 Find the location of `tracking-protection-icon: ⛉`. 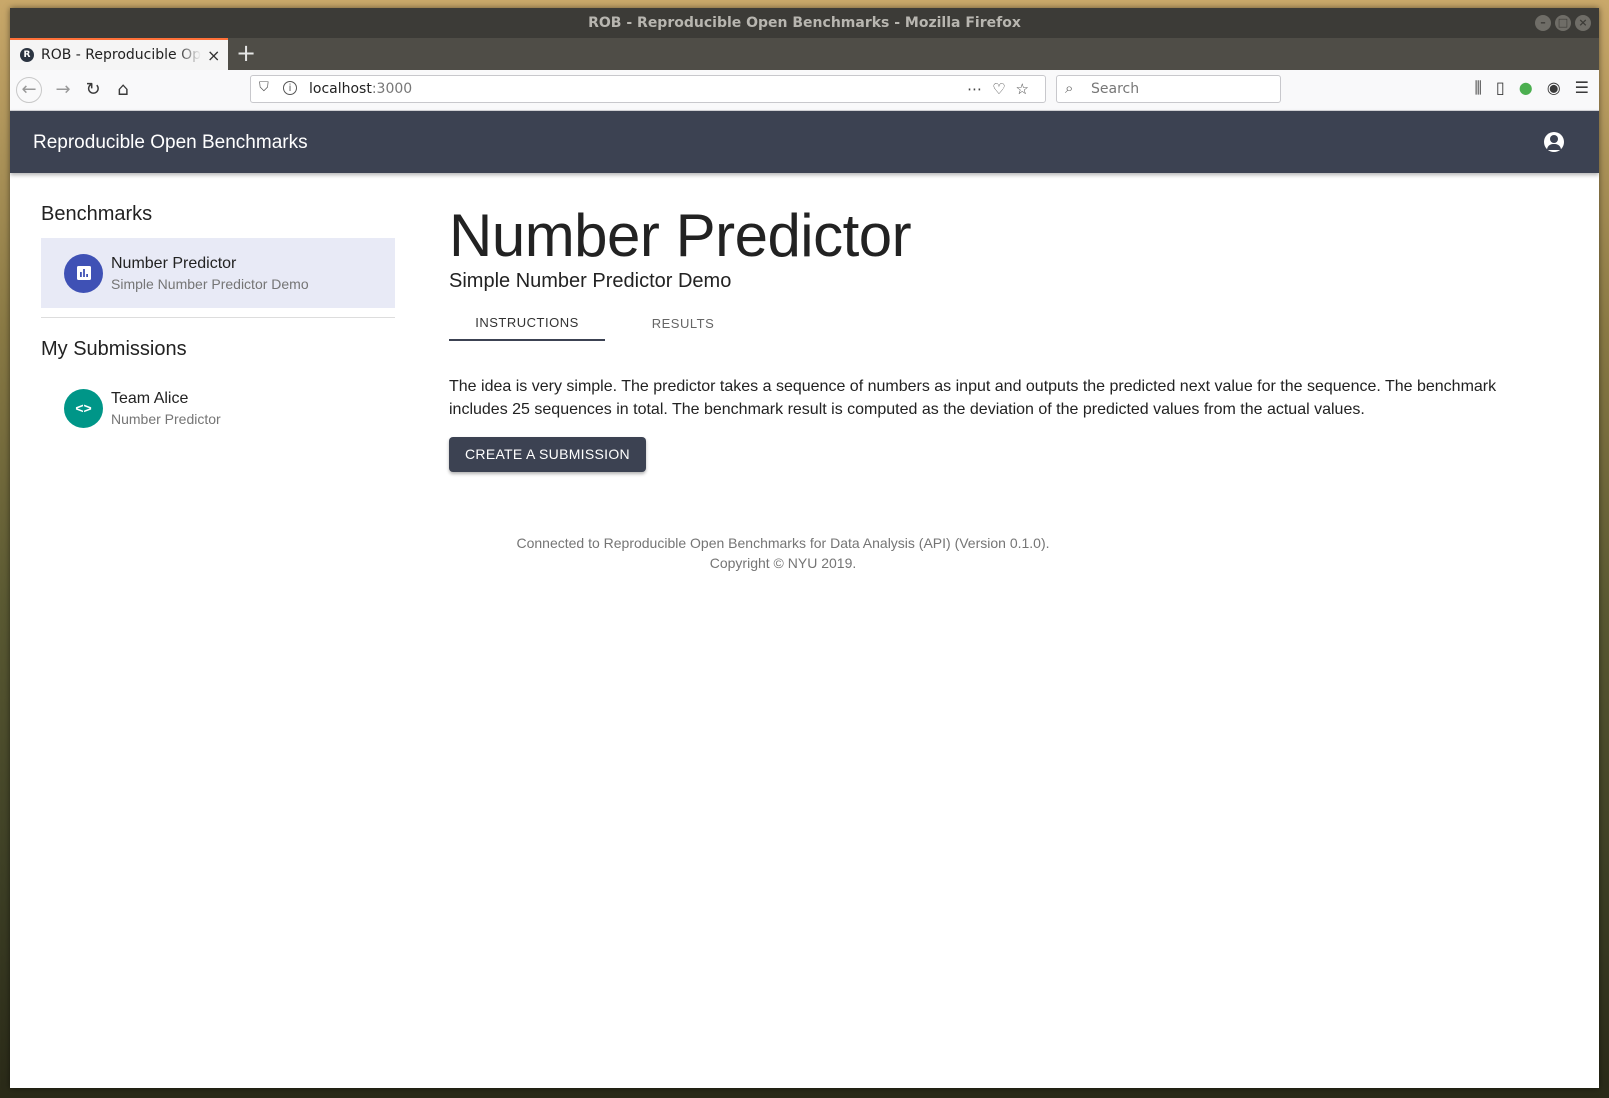

tracking-protection-icon: ⛉ is located at coordinates (264, 87).